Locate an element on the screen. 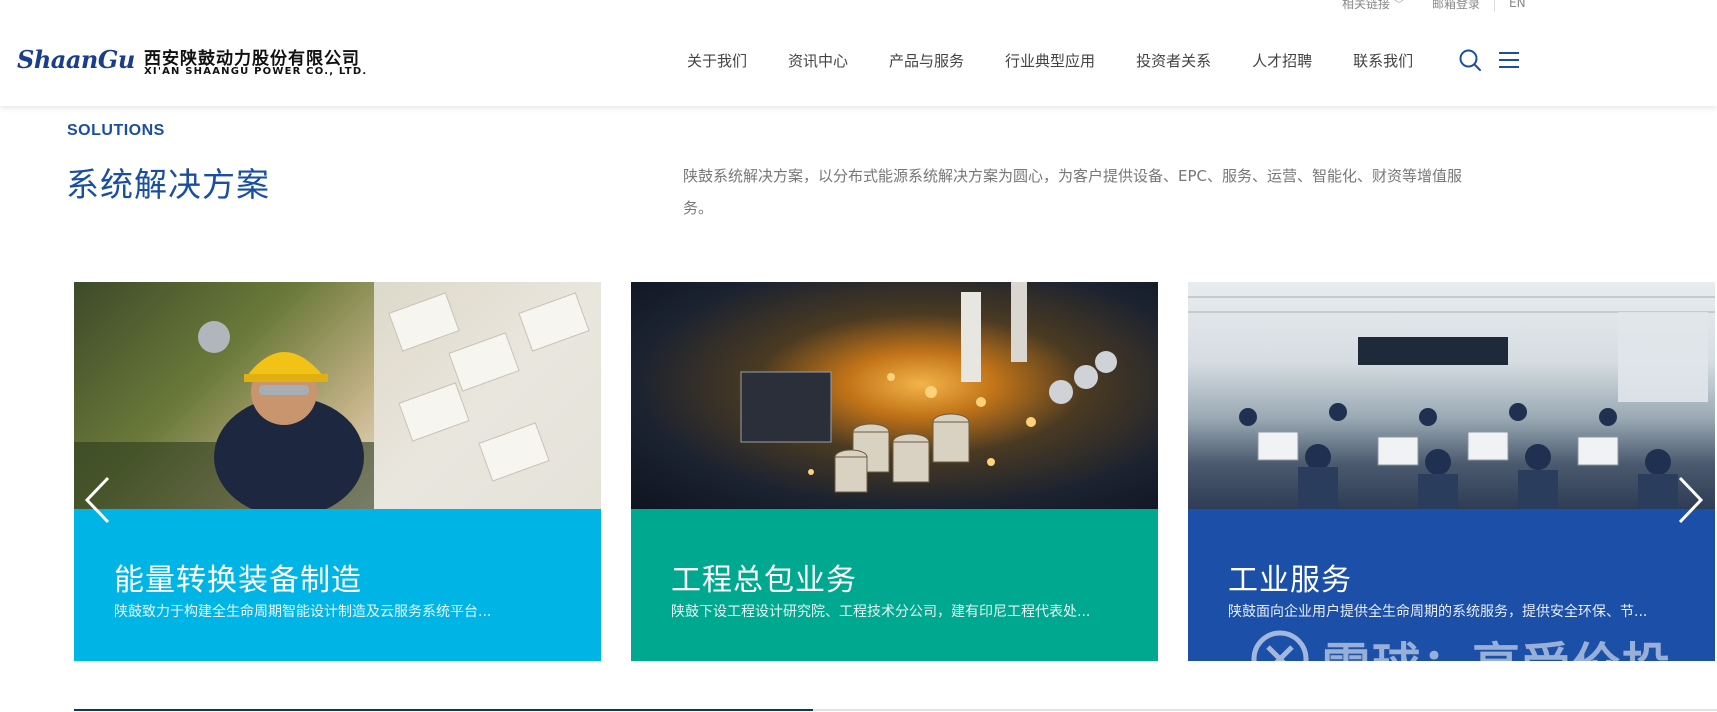  related-links-label: 相关链接 is located at coordinates (1366, 5).